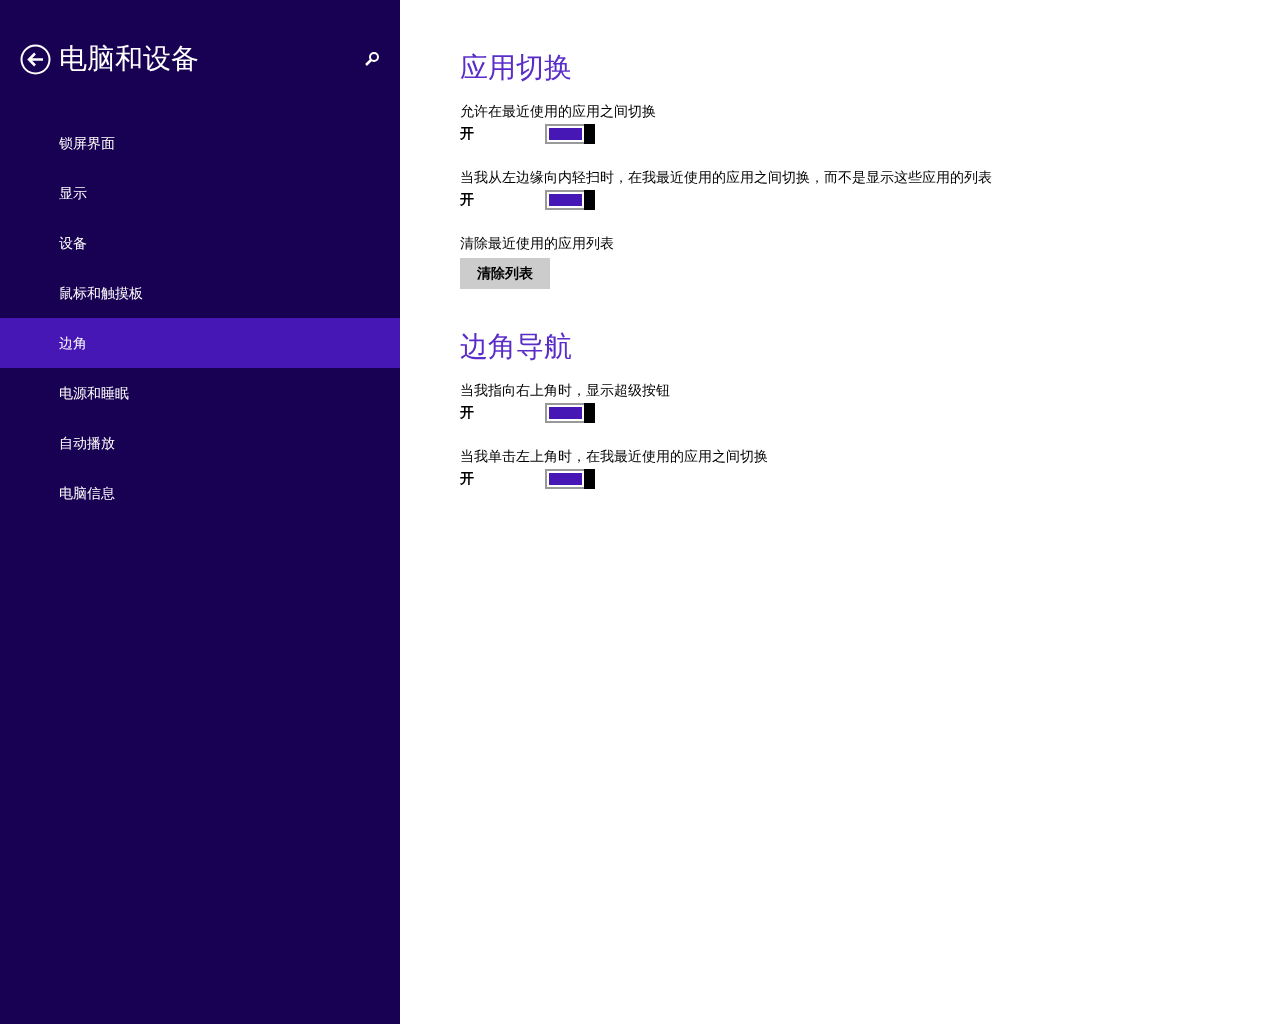 The width and height of the screenshot is (1280, 1024). I want to click on search-icon, so click(372, 59).